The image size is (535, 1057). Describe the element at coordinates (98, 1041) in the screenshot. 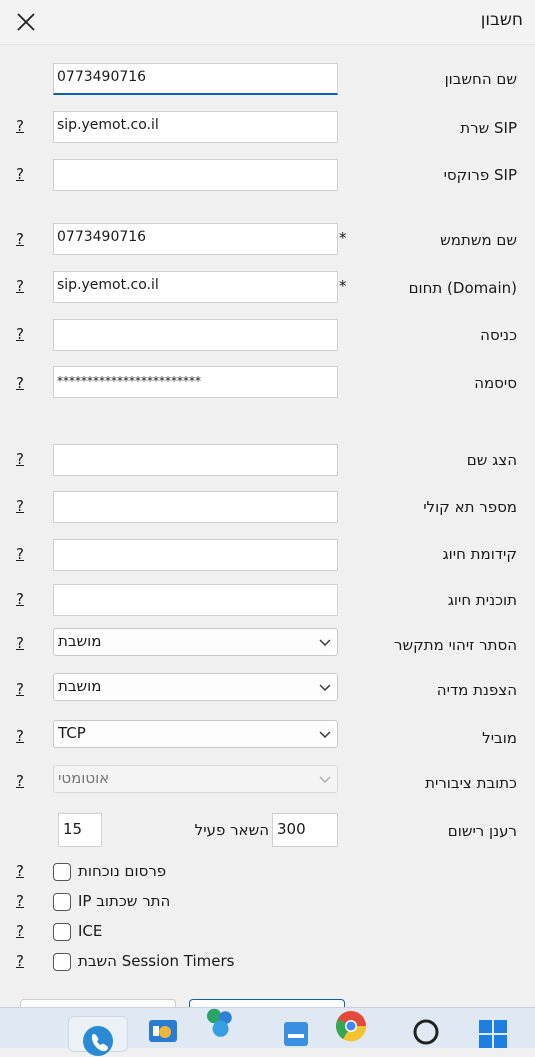

I see `phone-app-icon` at that location.